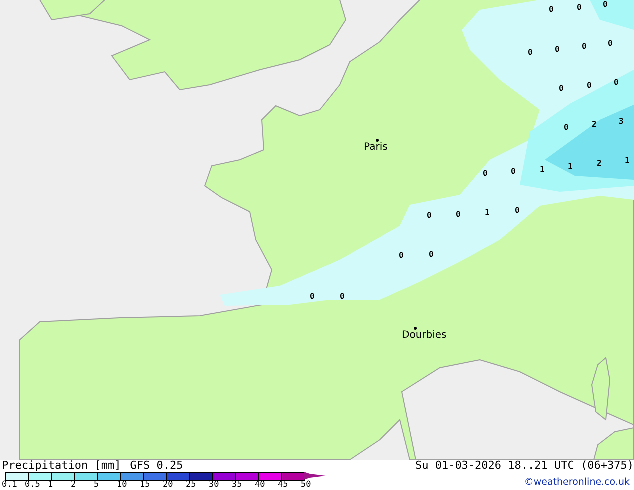 The width and height of the screenshot is (634, 490). What do you see at coordinates (168, 485) in the screenshot?
I see `scale-label: 20` at bounding box center [168, 485].